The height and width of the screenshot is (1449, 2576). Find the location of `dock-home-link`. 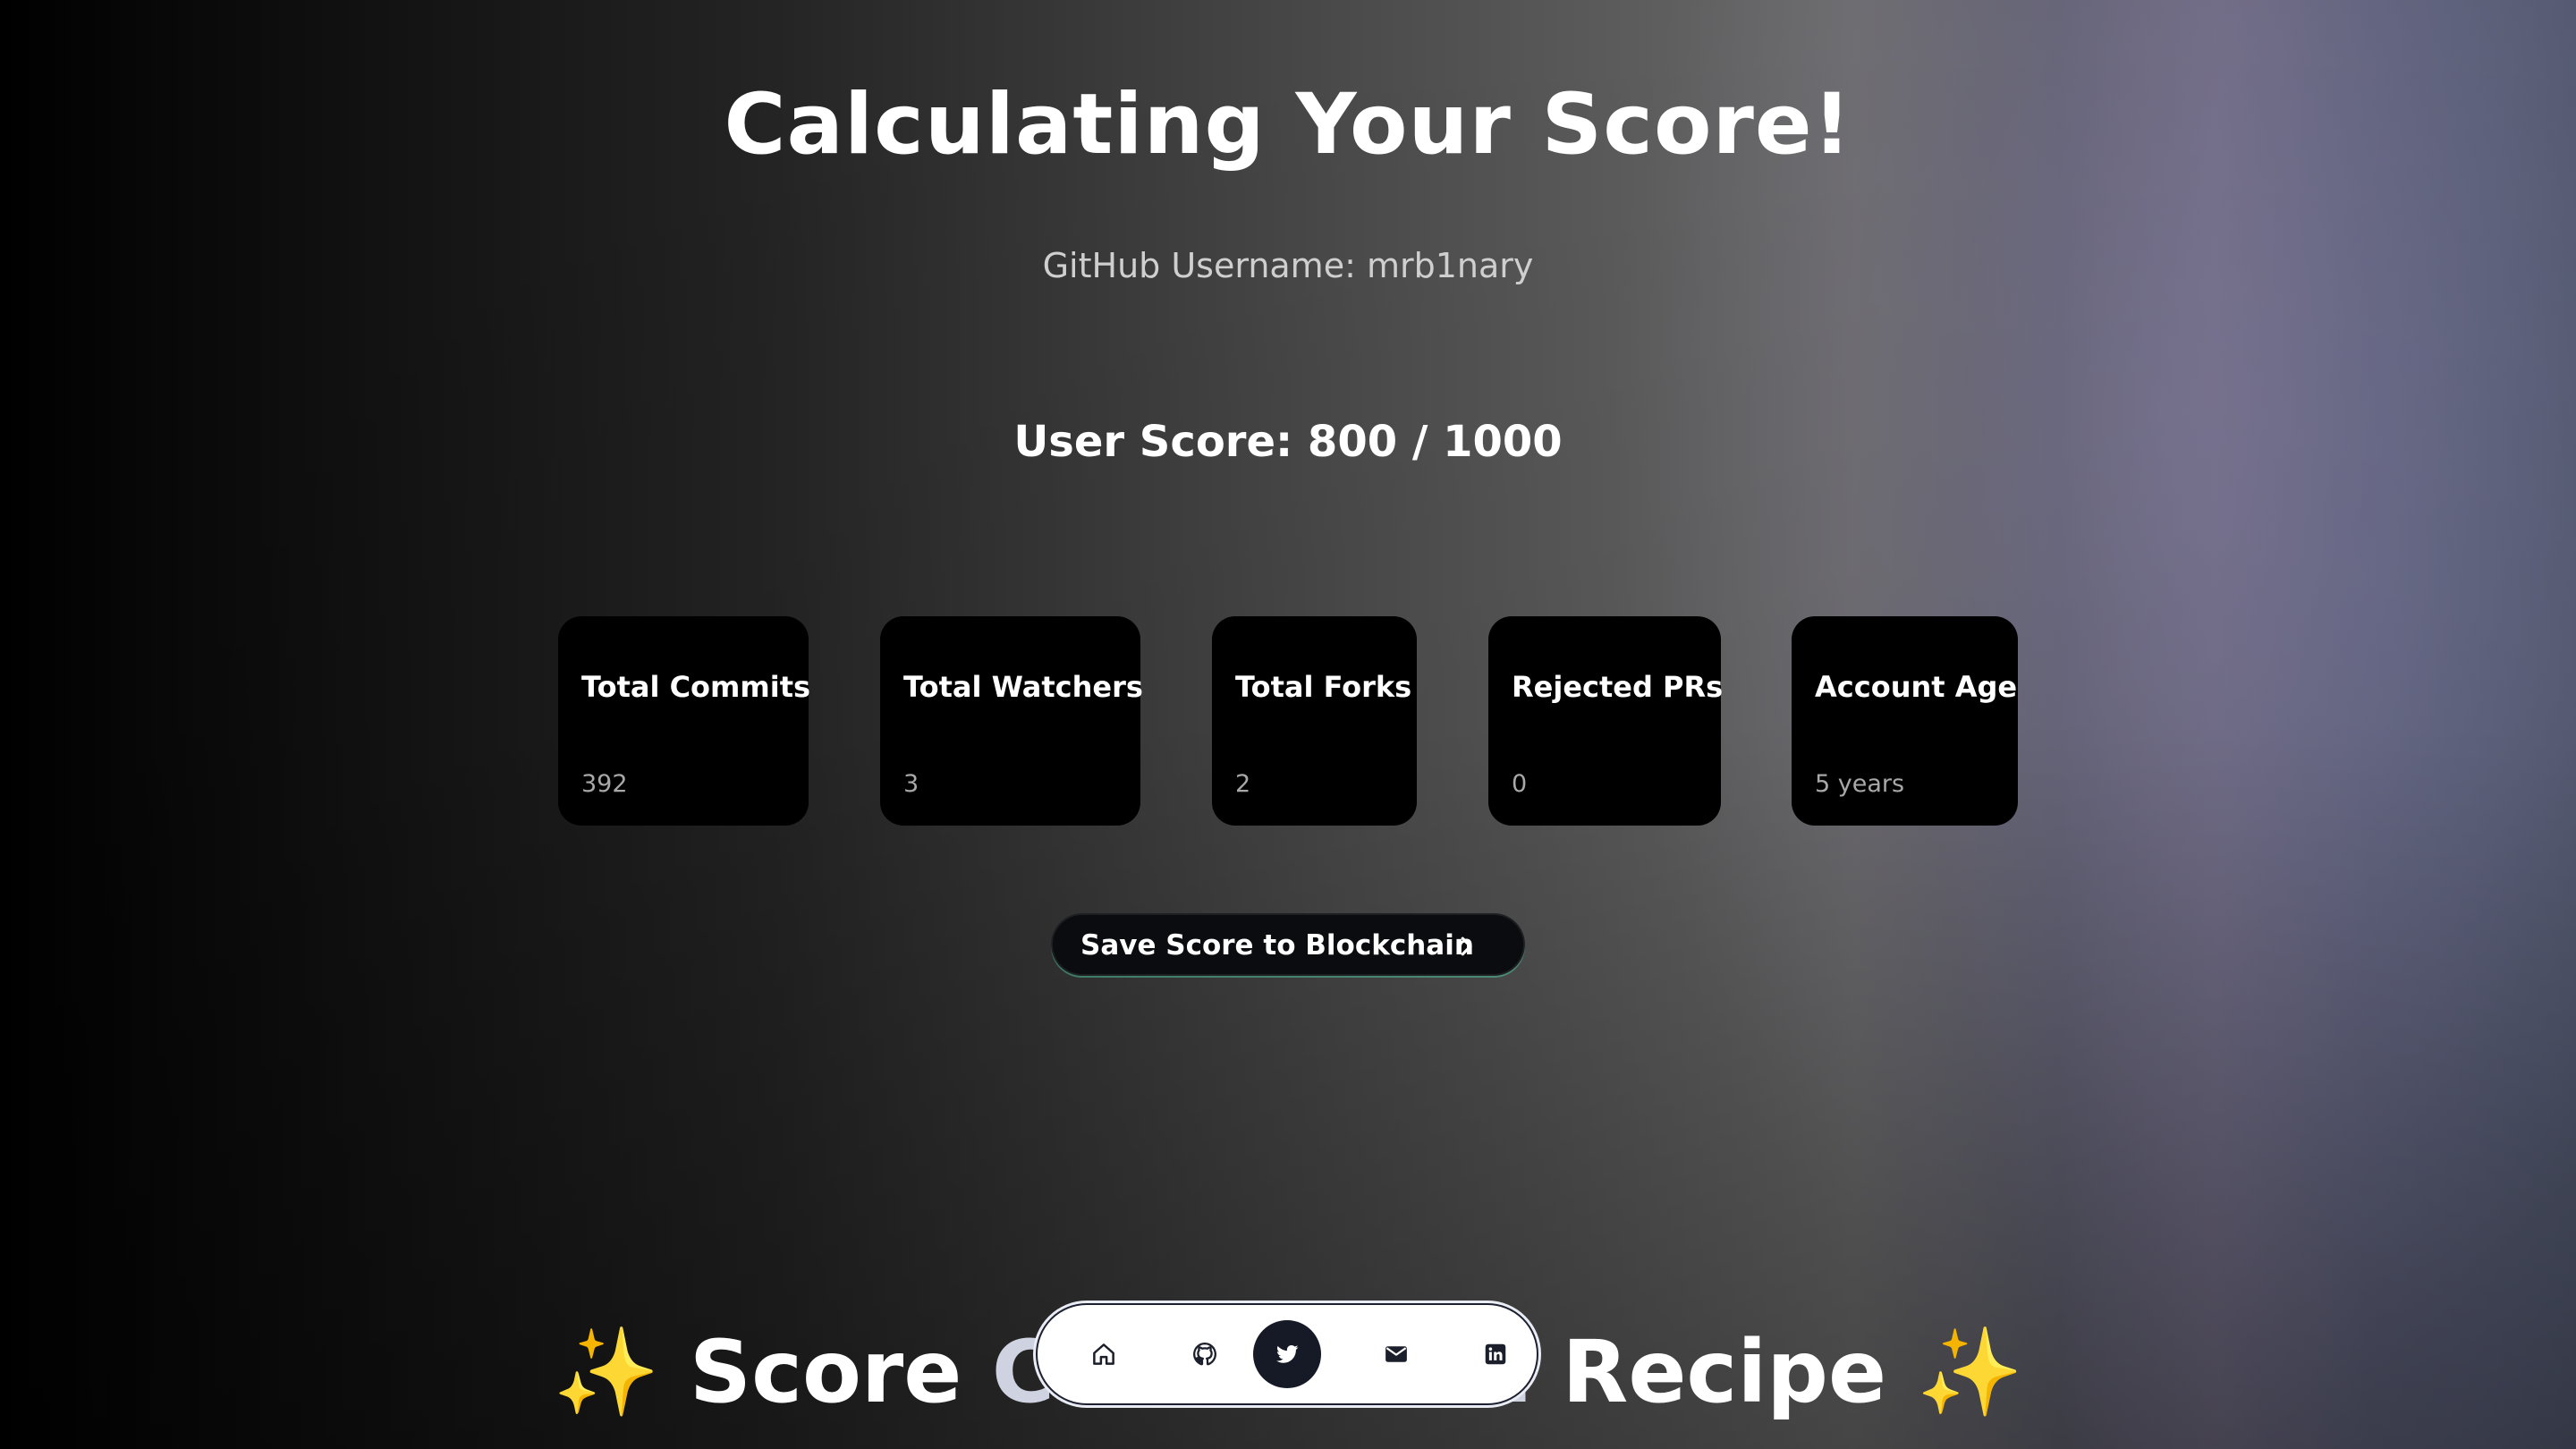

dock-home-link is located at coordinates (1104, 1354).